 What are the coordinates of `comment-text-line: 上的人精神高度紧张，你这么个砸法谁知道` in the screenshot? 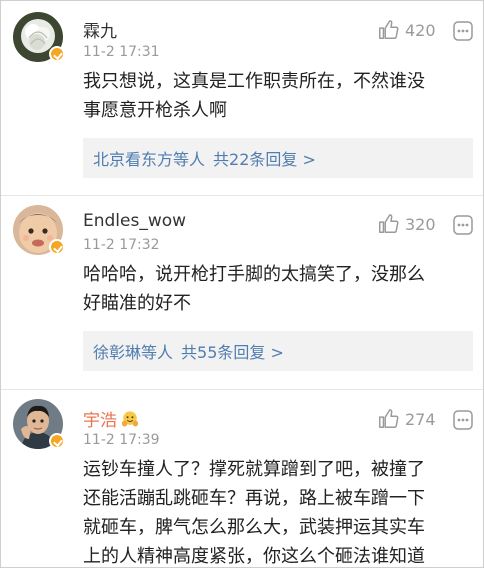 It's located at (254, 556).